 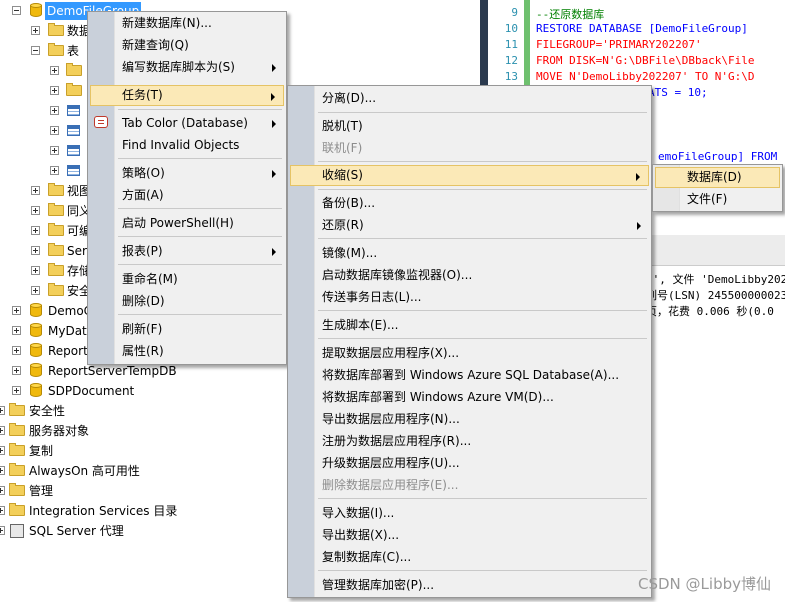 I want to click on menu-item-find-invalid-objects: Find Invalid Objects, so click(x=187, y=145).